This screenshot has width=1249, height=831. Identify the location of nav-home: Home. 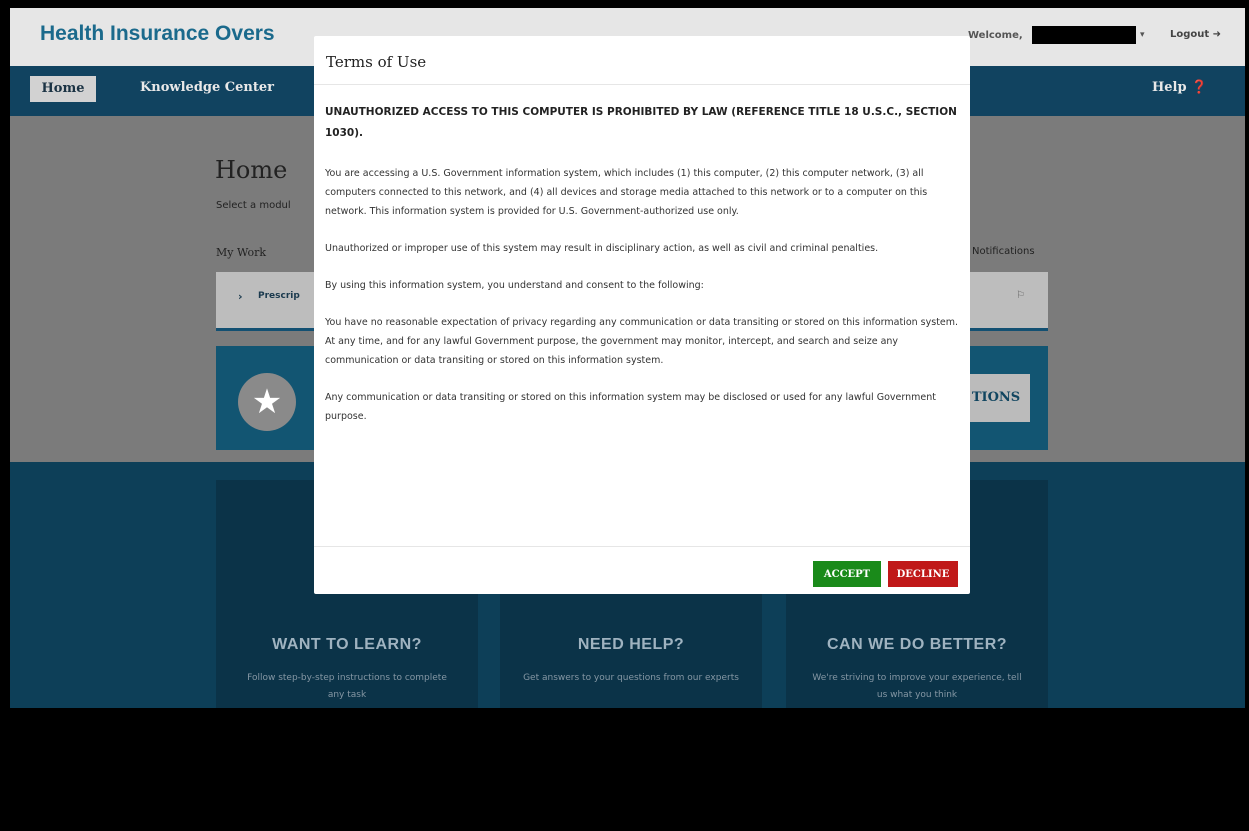
(63, 89).